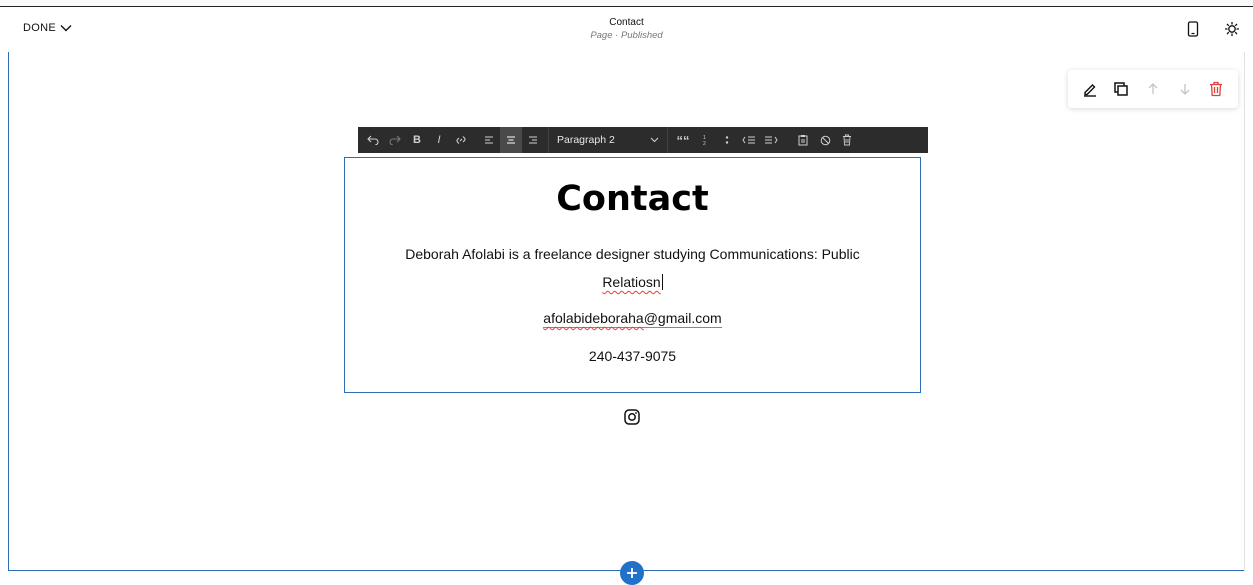 Image resolution: width=1253 pixels, height=585 pixels. I want to click on clear-format-icon, so click(825, 140).